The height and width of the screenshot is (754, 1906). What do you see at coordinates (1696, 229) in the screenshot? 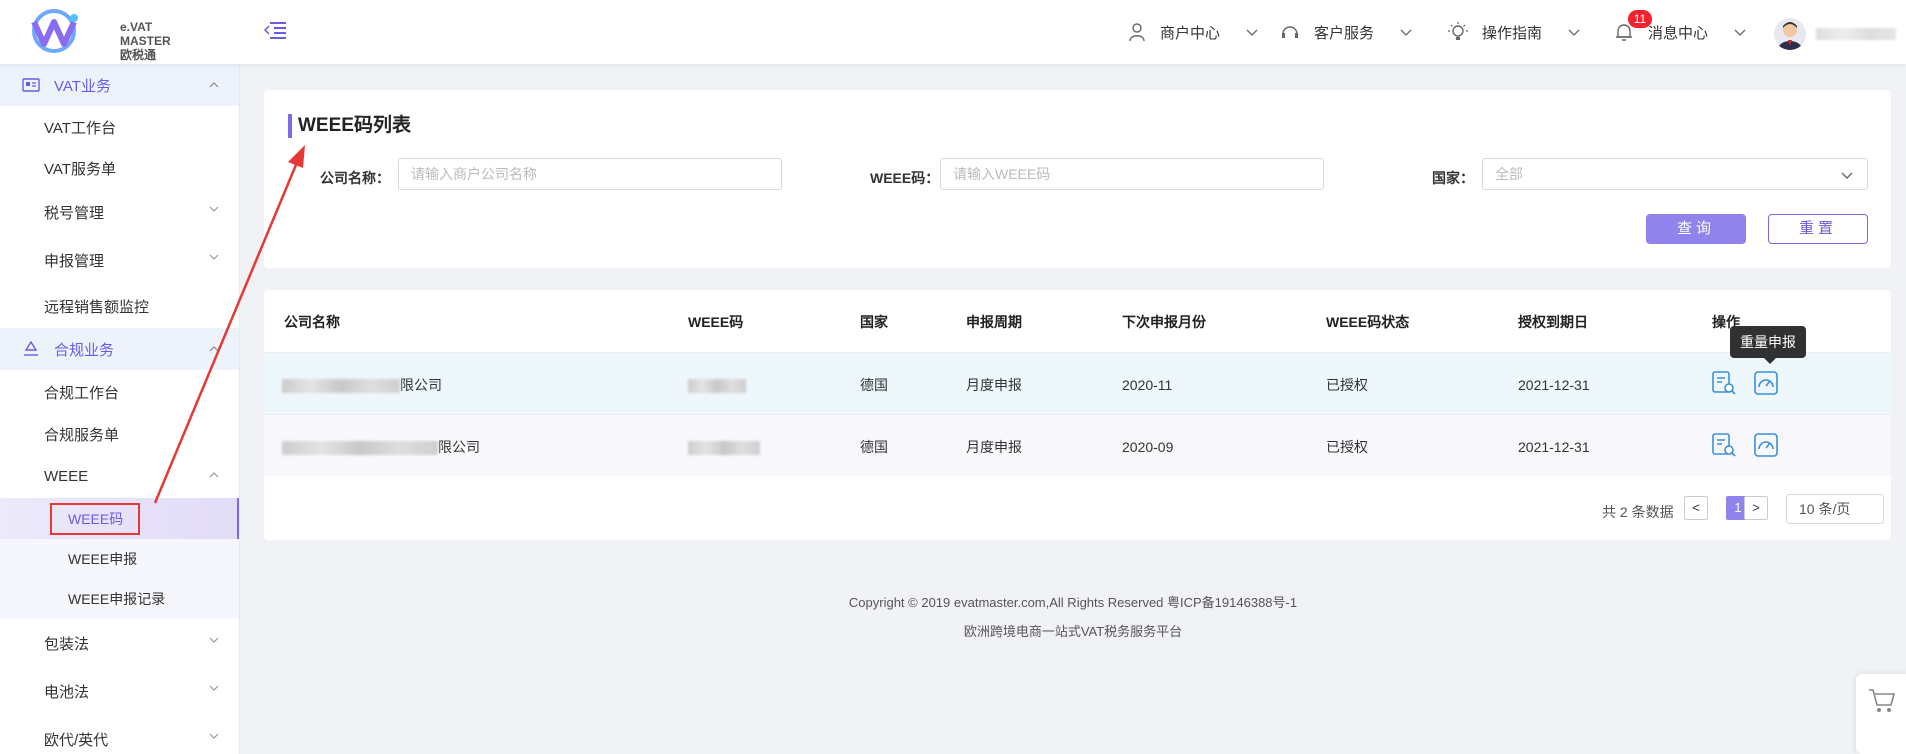
I see `query-button: 查询` at bounding box center [1696, 229].